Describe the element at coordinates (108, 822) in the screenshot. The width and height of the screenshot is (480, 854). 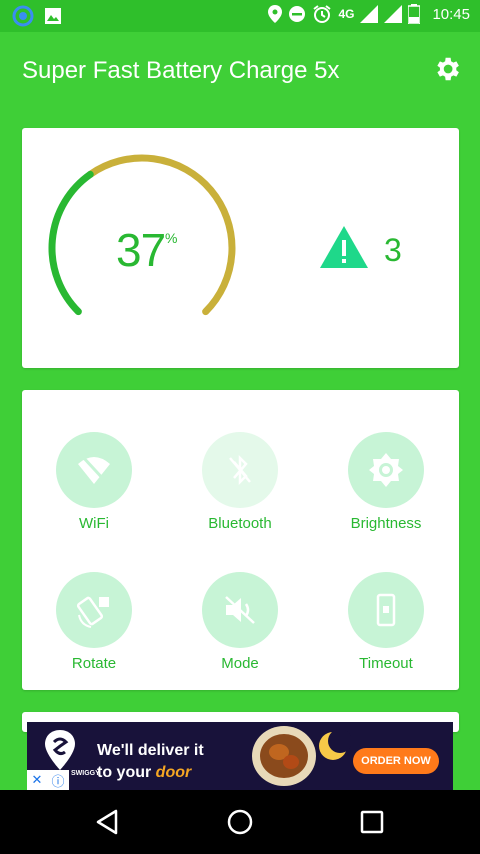
I see `back-icon` at that location.